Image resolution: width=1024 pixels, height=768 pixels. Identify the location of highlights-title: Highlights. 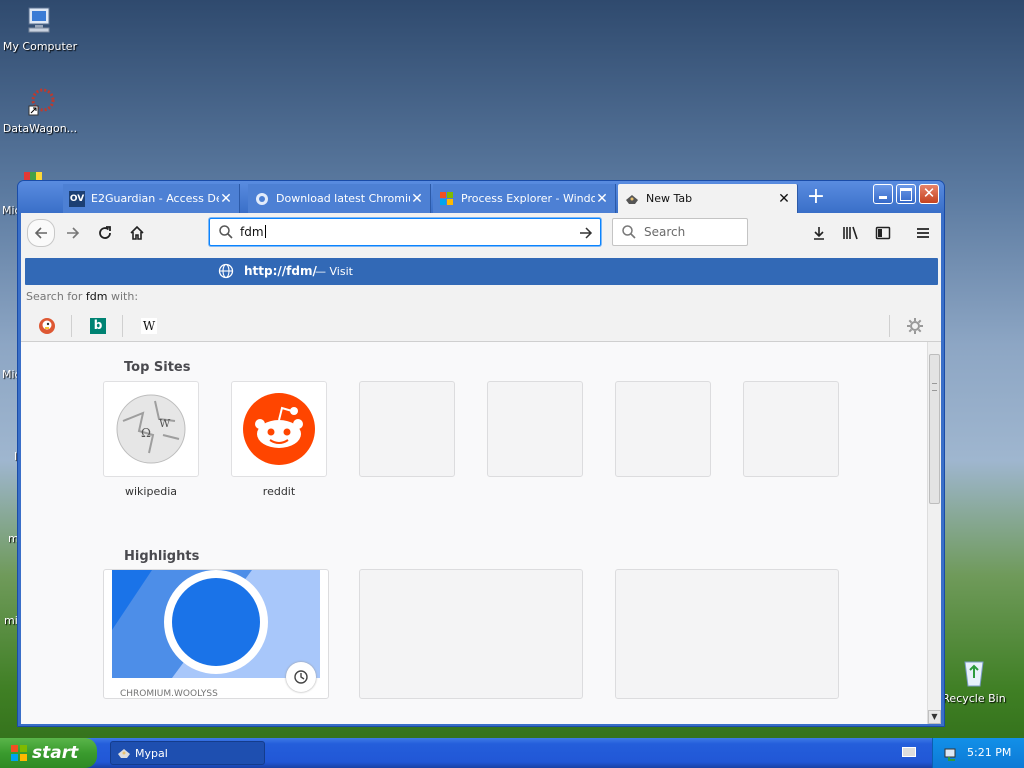
(162, 556).